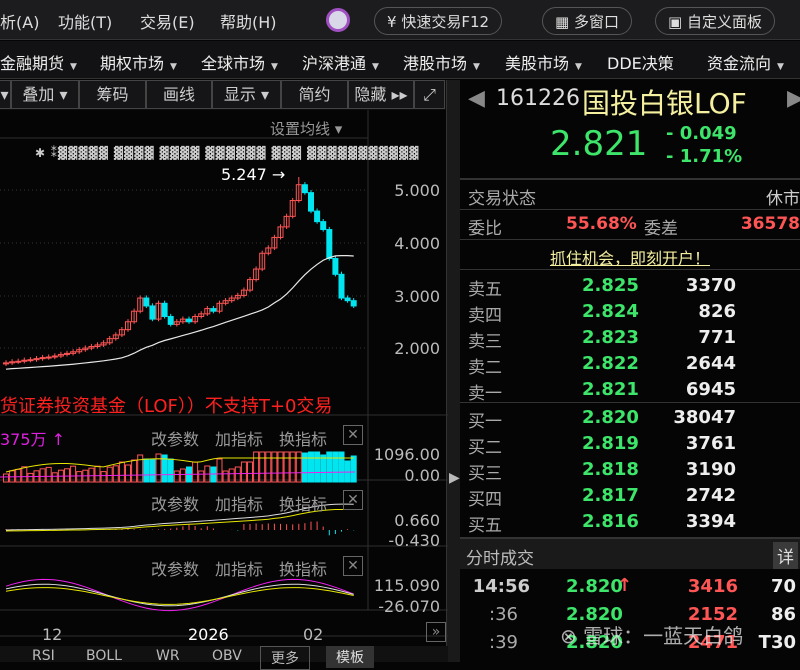 This screenshot has height=670, width=800. I want to click on nav-us: 美股市场 ▼, so click(543, 62).